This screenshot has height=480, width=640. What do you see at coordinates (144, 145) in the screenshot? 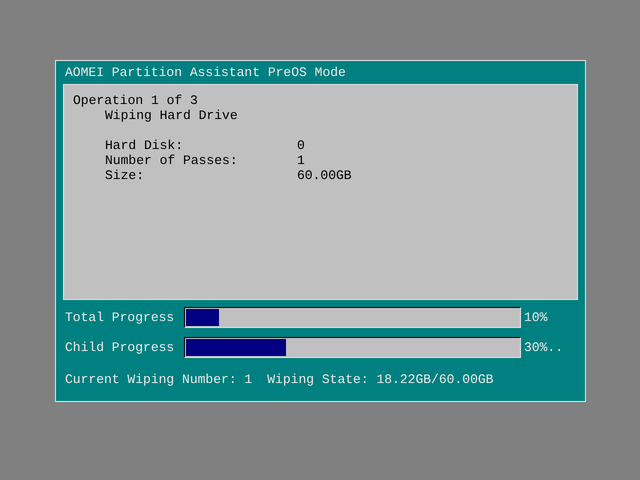
I see `detail-label: Hard Disk:` at bounding box center [144, 145].